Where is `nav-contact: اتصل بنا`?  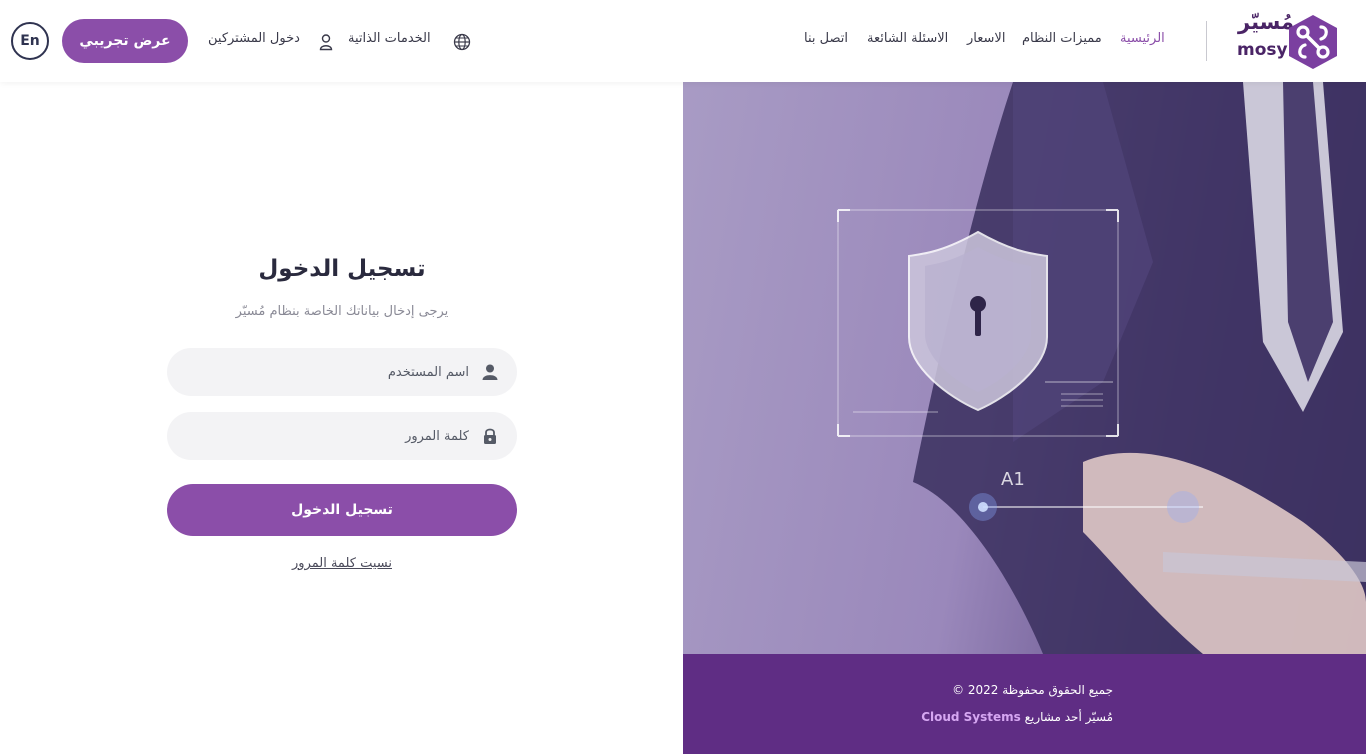
nav-contact: اتصل بنا is located at coordinates (826, 38).